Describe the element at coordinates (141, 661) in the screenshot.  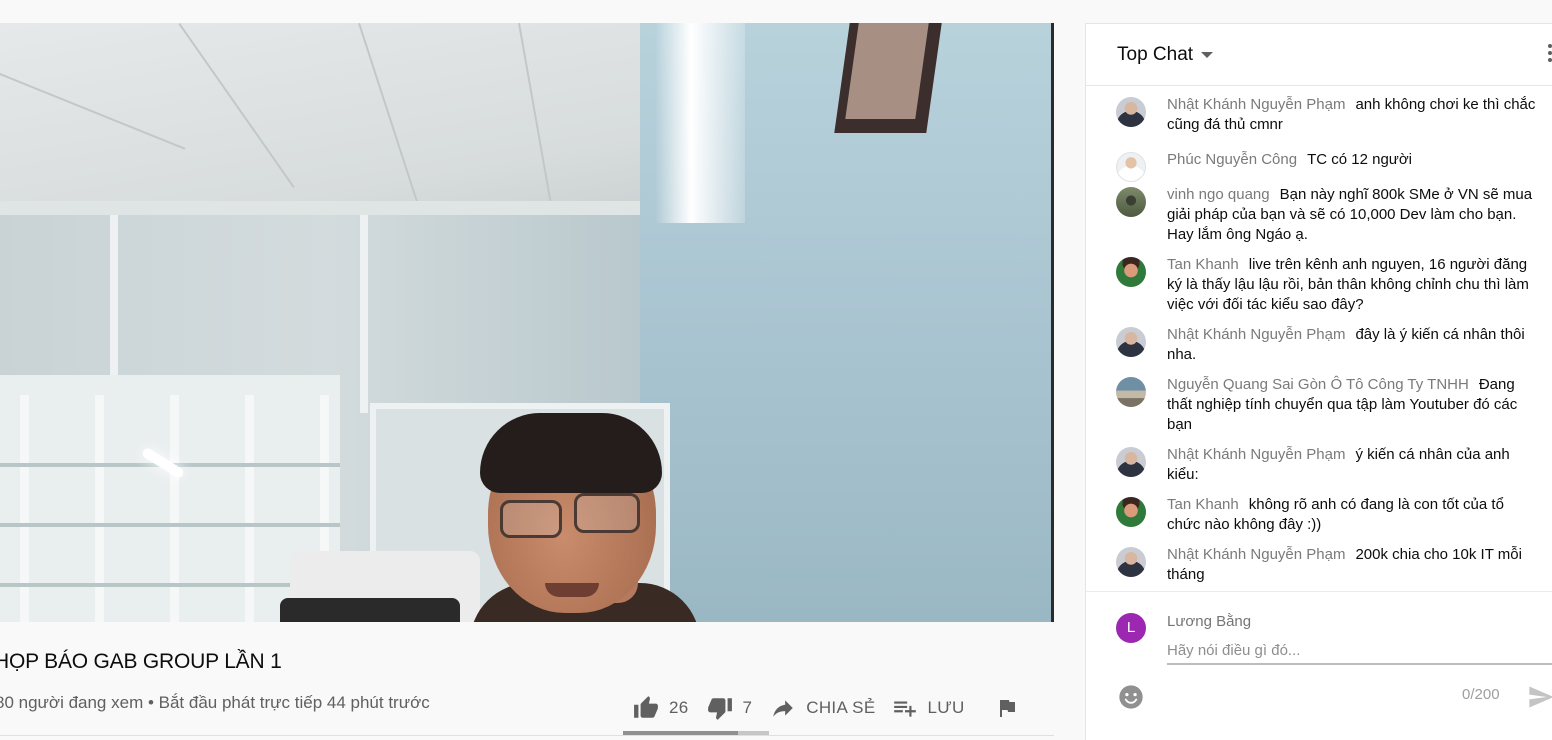
I see `video-title: HỌP BÁO GAB GROUP LẦN 1` at that location.